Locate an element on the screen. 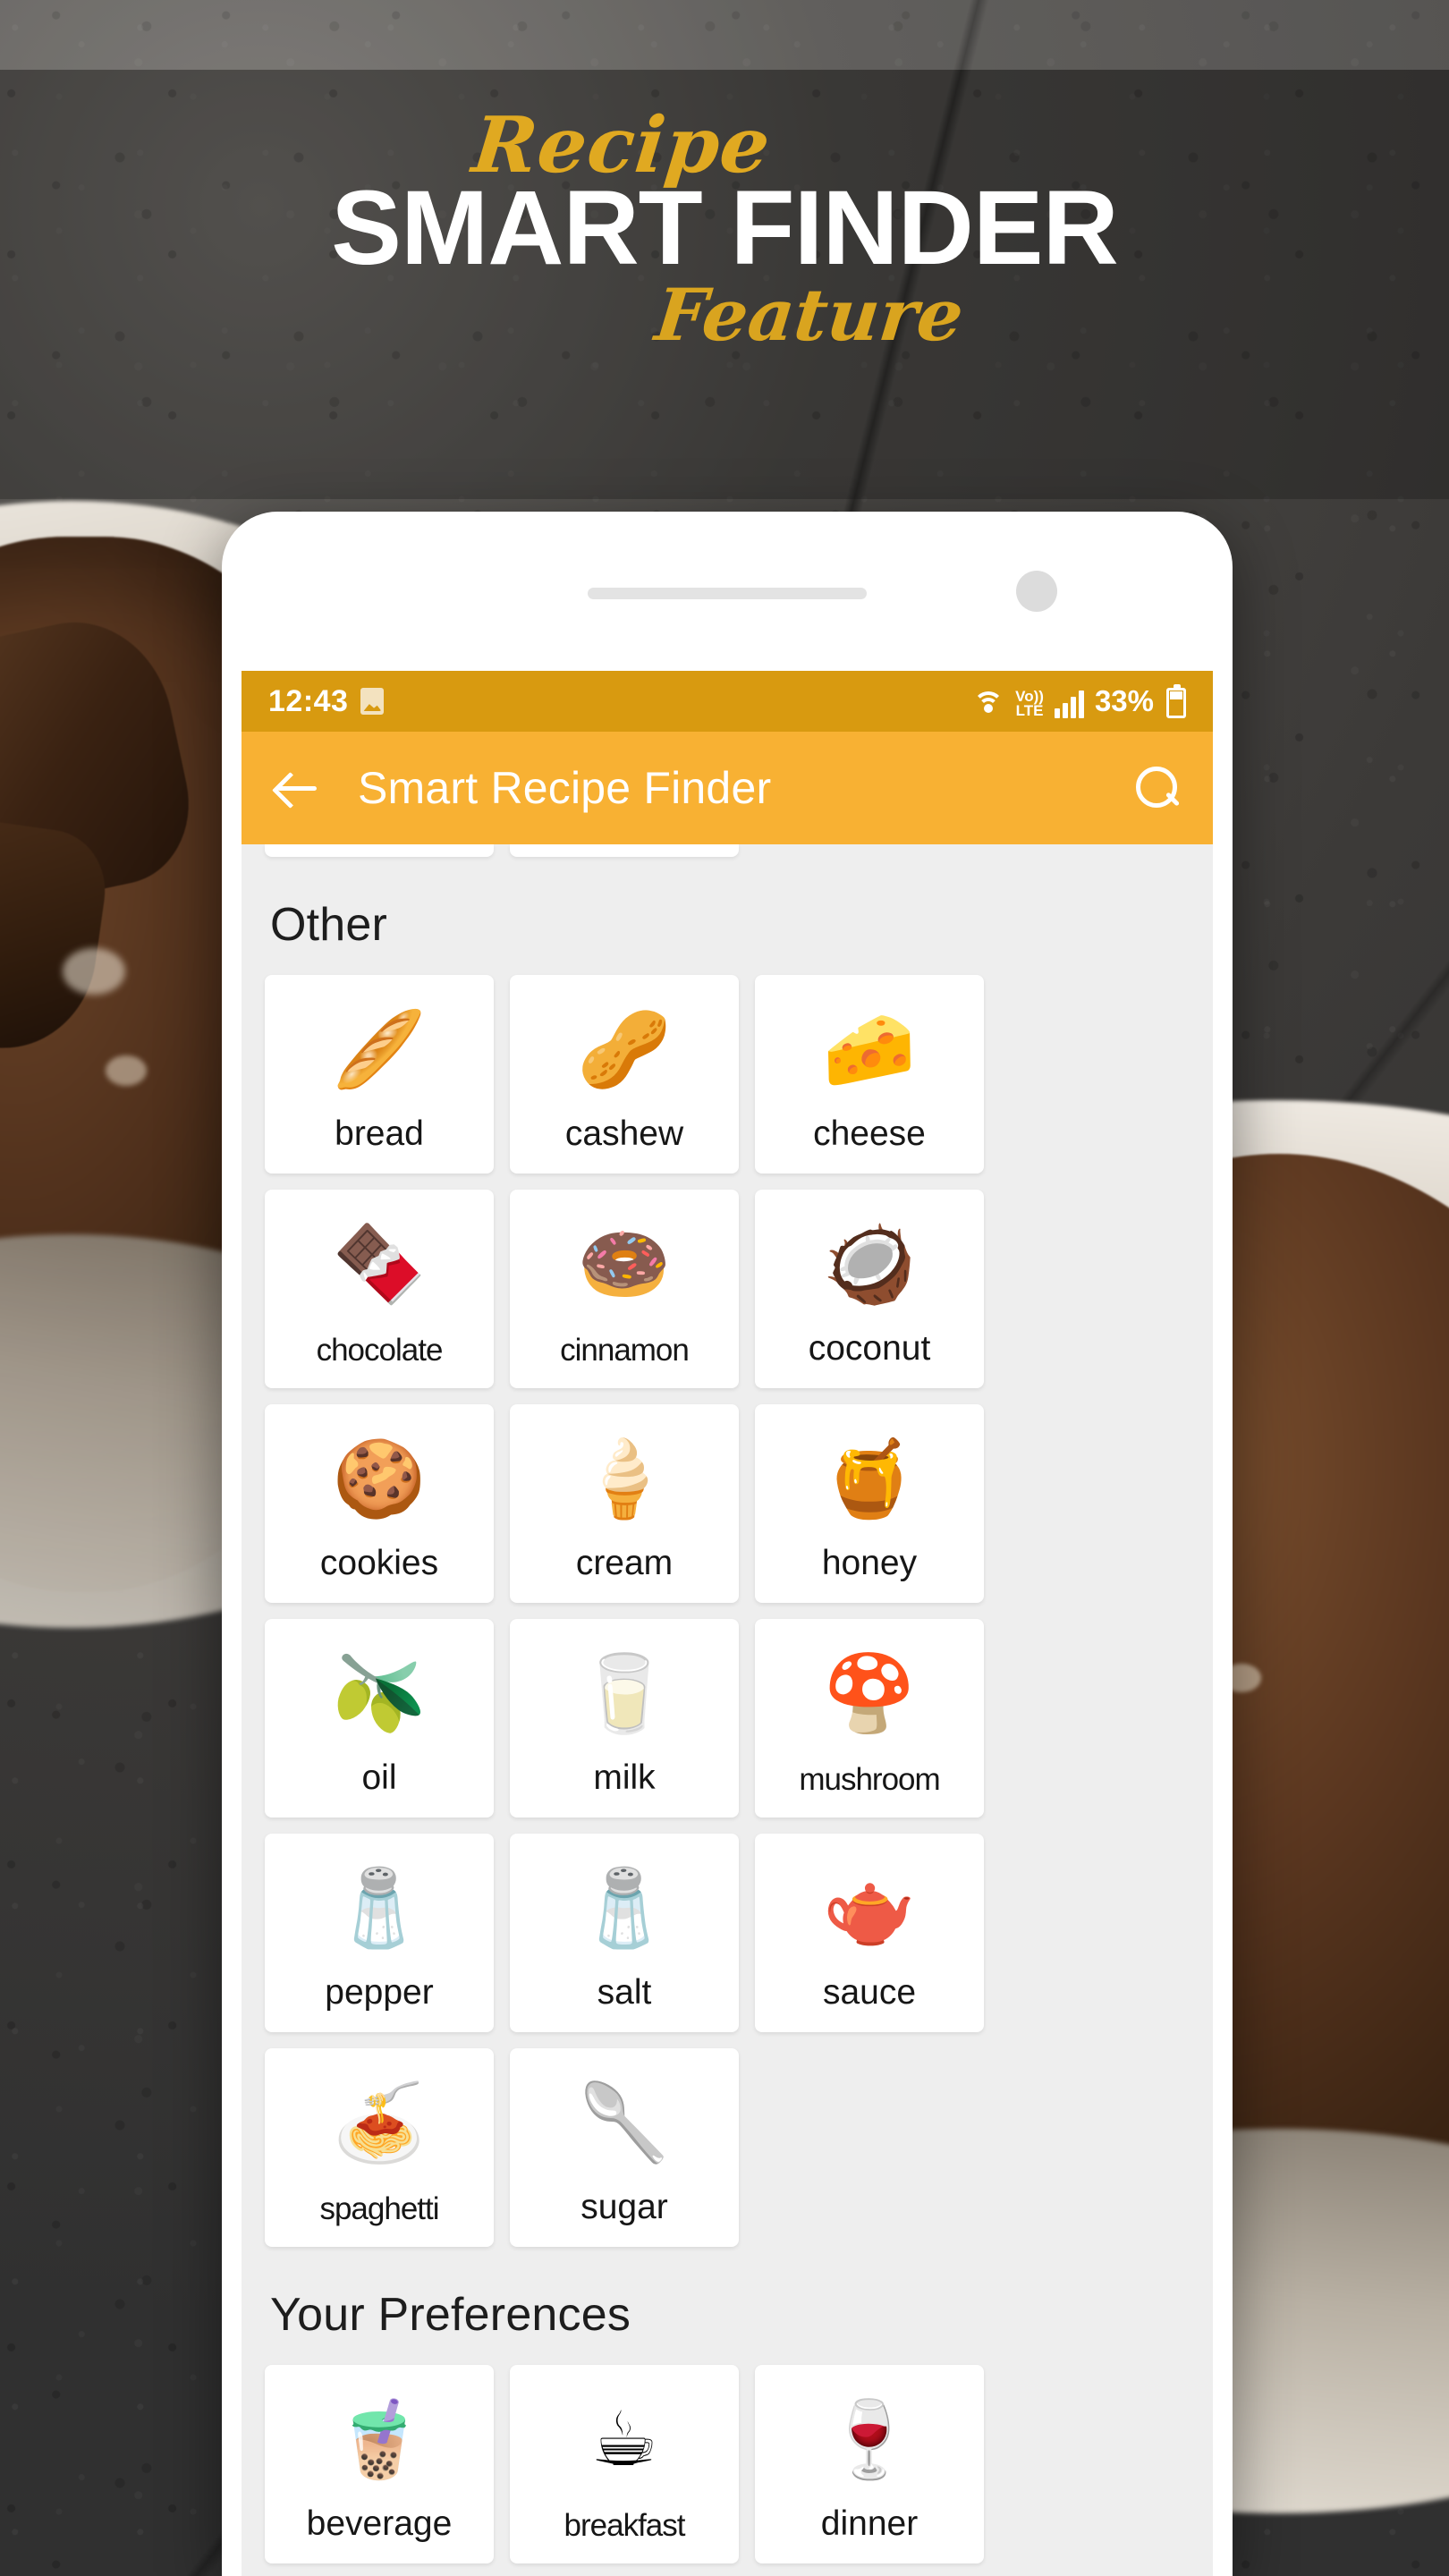 The image size is (1449, 2576). volte-label-bottom: LTE is located at coordinates (1029, 710).